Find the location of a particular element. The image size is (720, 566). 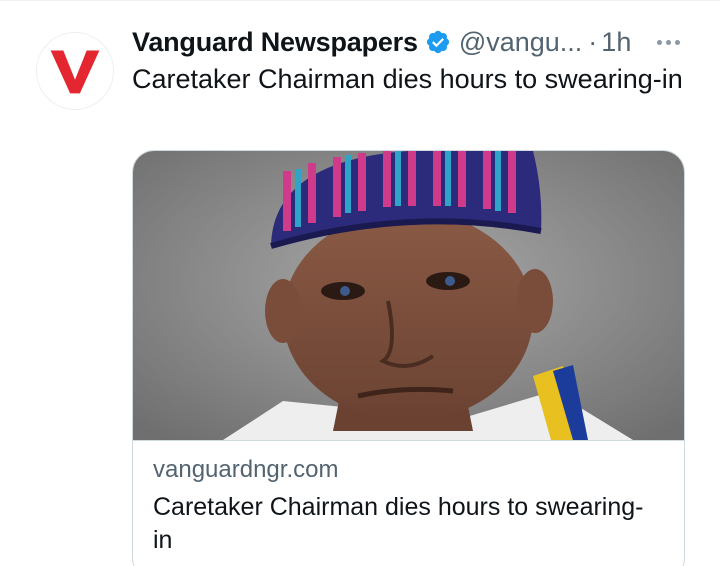

tweet-header: Vanguard Newspapers @vangu... · 1h is located at coordinates (381, 42).